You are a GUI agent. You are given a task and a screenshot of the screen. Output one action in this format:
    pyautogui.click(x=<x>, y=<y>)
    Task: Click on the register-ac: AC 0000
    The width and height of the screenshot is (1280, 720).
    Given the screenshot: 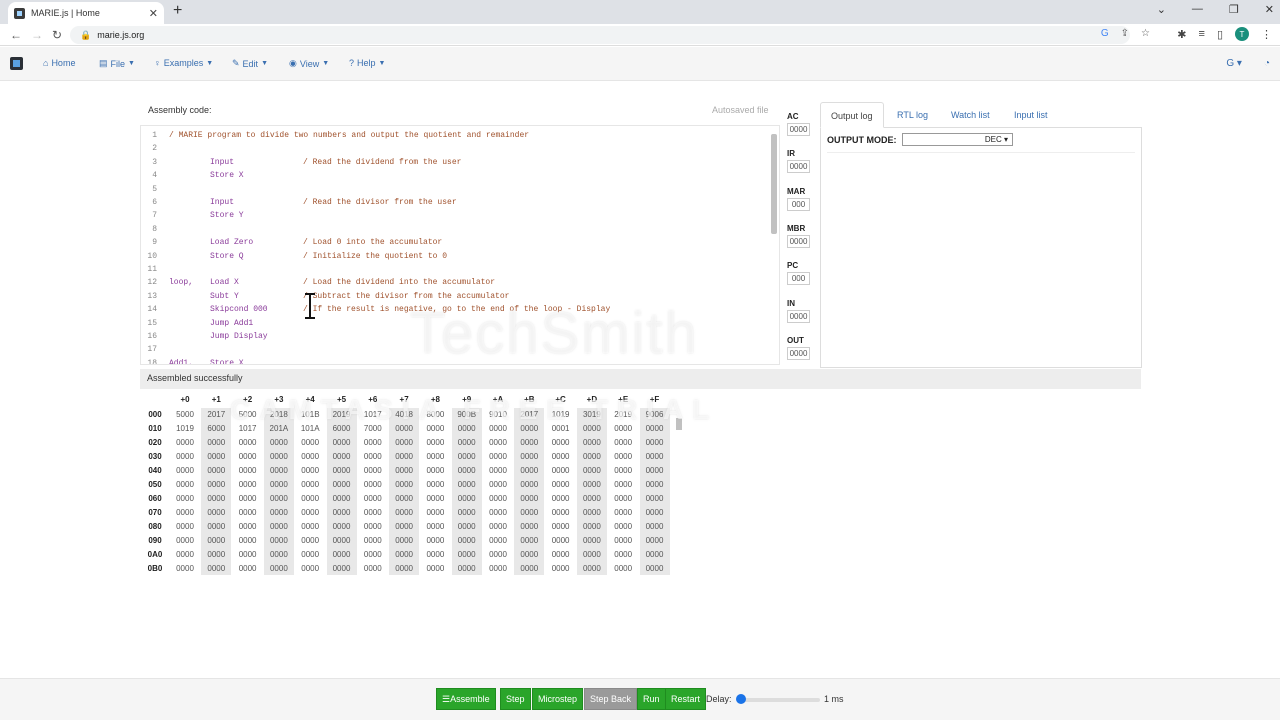 What is the action you would take?
    pyautogui.click(x=799, y=124)
    